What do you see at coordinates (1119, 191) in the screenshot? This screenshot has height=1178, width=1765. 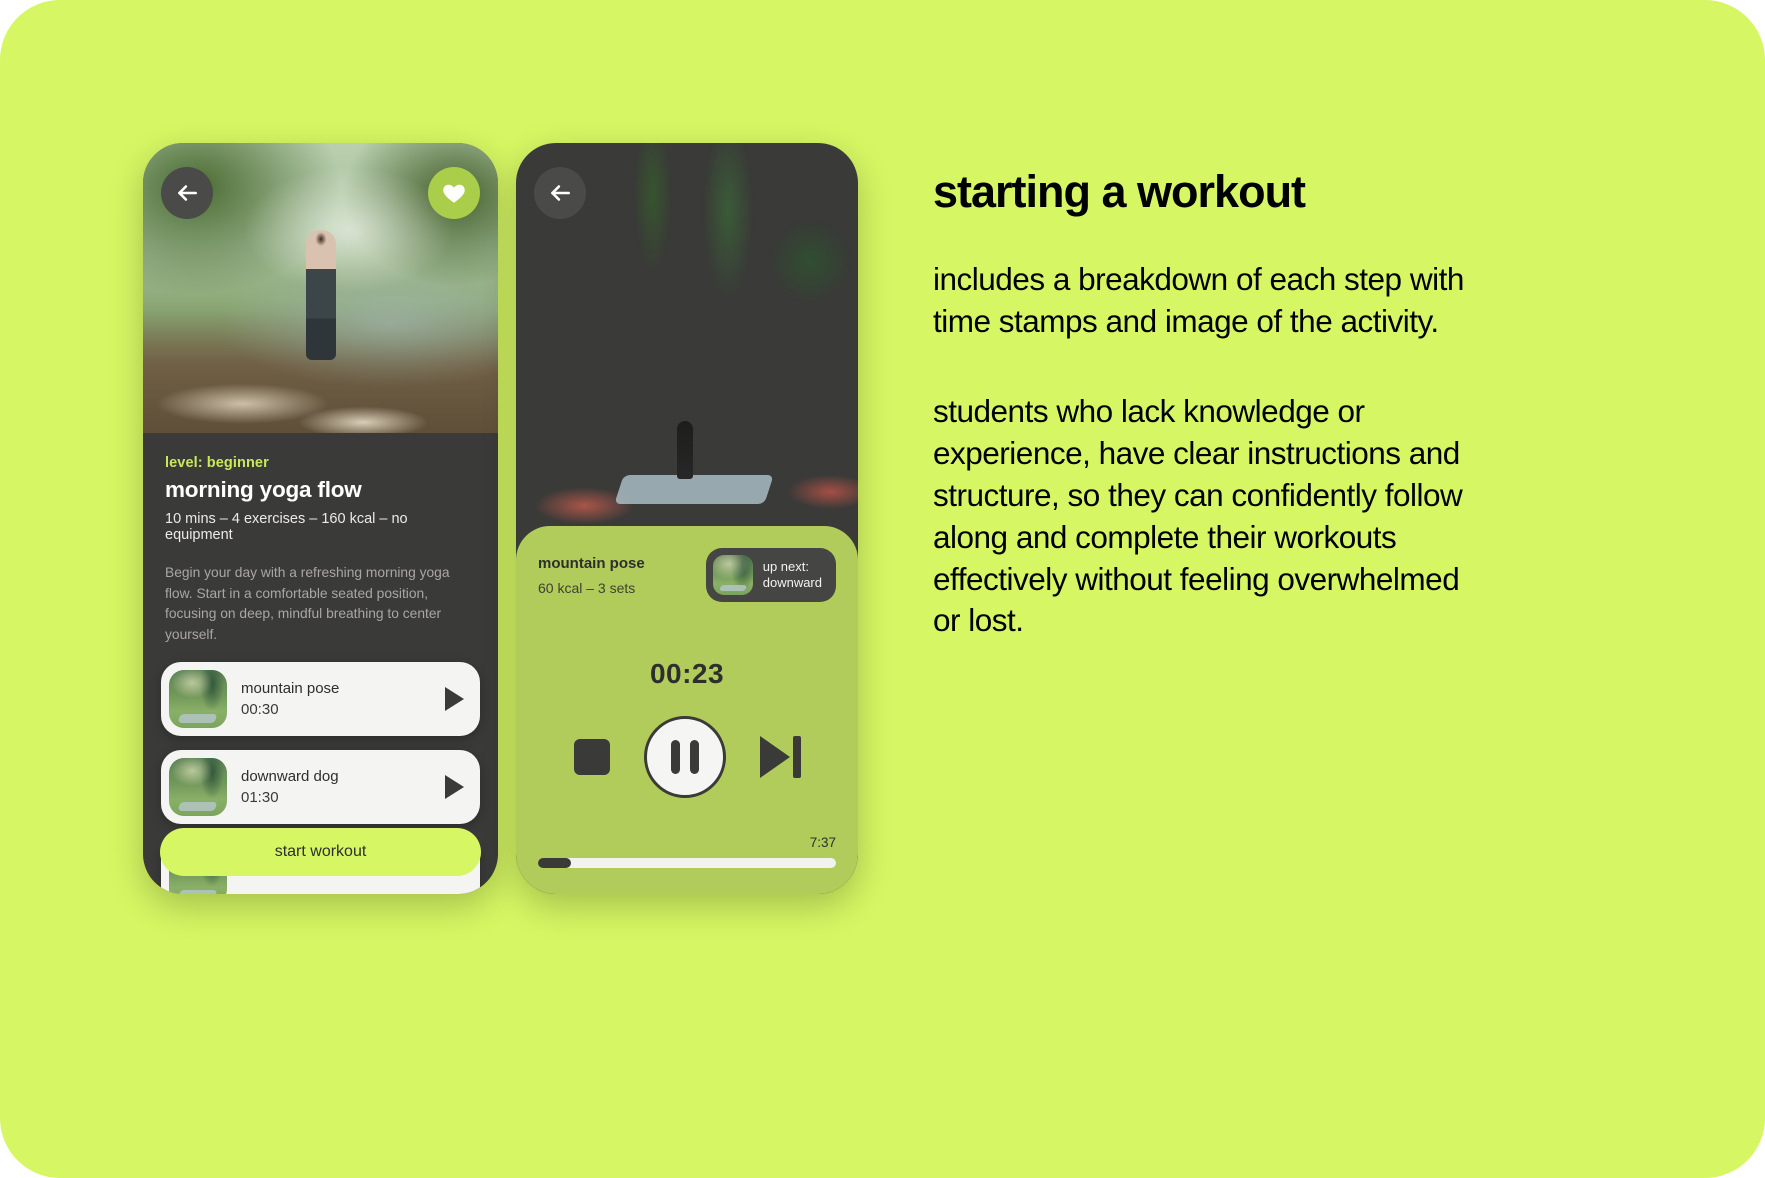 I see `page-title: starting a workout` at bounding box center [1119, 191].